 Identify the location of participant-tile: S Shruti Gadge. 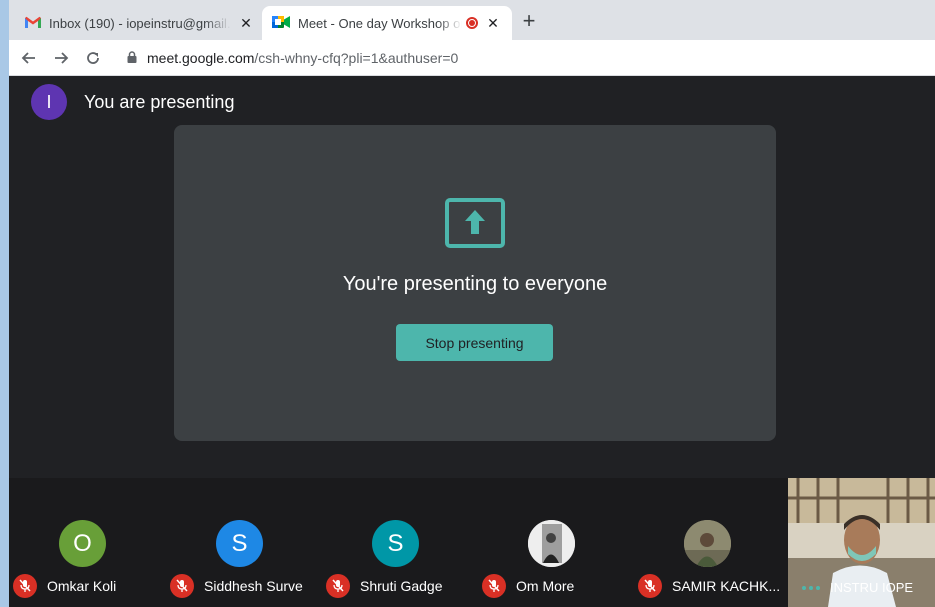
(400, 542).